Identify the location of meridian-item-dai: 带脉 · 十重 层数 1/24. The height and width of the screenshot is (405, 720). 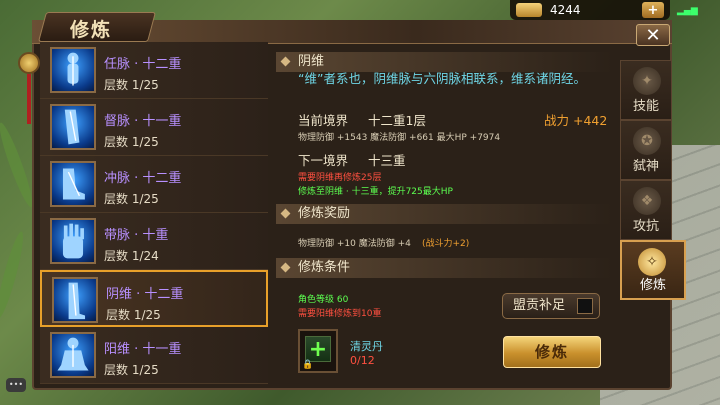
(154, 241).